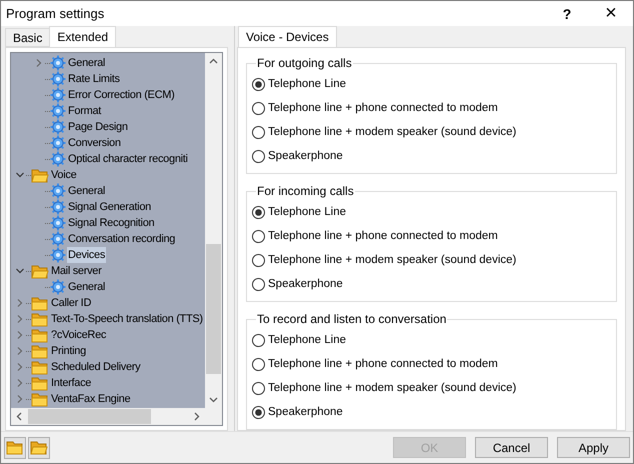 The image size is (634, 464). I want to click on tree-item: Page Design, so click(98, 127).